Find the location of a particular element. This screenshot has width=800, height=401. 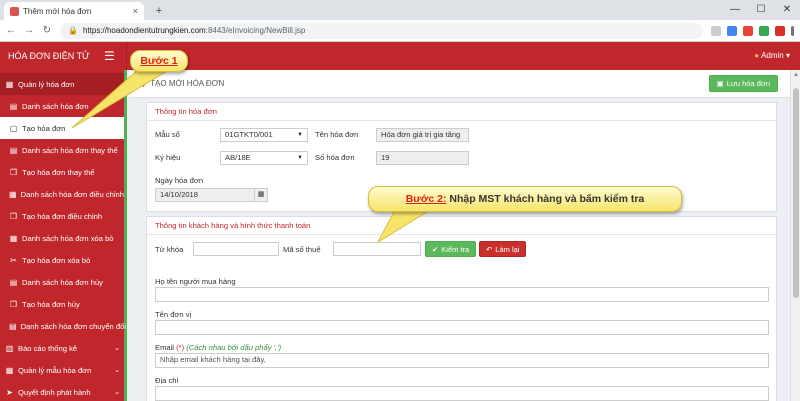

sidebar-item-quan-ly-mau: ▦ Quản lý mẫu hóa đơn ⌄ is located at coordinates (62, 370).